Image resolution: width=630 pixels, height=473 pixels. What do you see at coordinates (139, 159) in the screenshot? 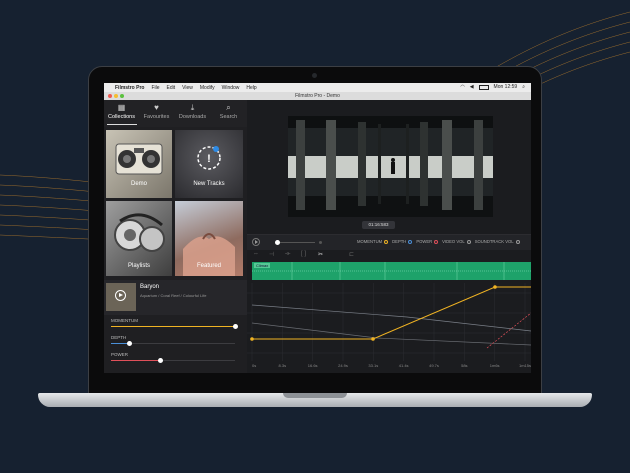
I see `tile-demo-artwork` at bounding box center [139, 159].